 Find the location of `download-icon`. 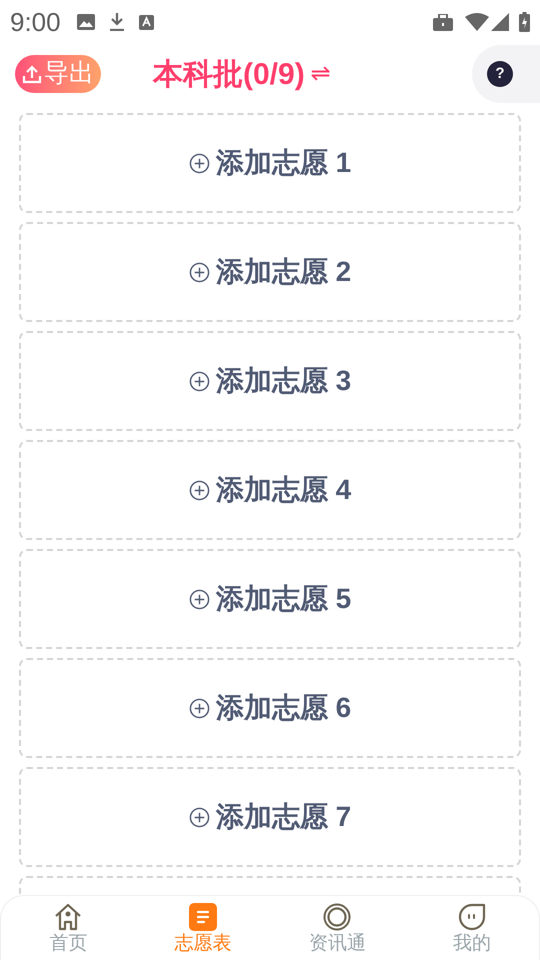

download-icon is located at coordinates (116, 22).